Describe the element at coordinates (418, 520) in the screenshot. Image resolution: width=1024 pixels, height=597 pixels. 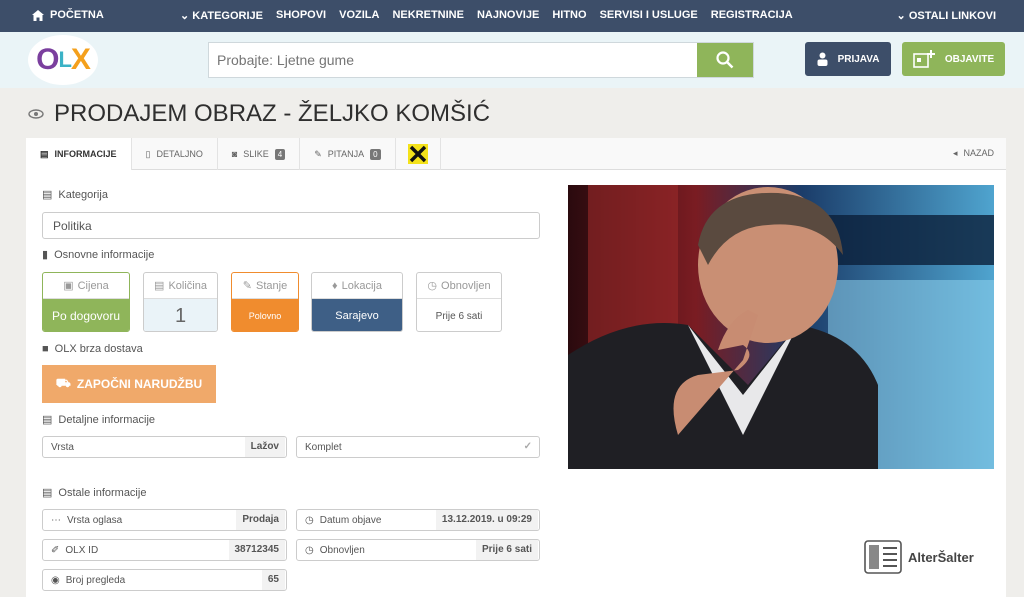
I see `other-row-publish-date: ◷ Datum objave 13.12.2019. u 09:29` at that location.